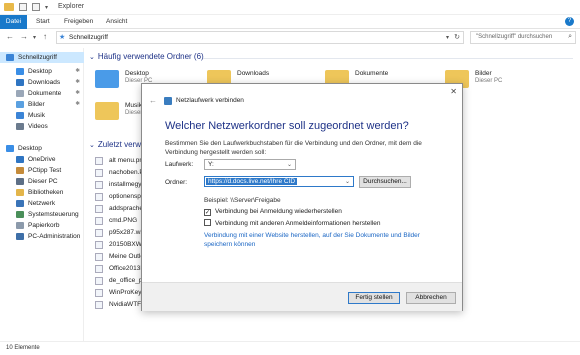 This screenshot has width=580, height=355. I want to click on divider, so click(388, 58).